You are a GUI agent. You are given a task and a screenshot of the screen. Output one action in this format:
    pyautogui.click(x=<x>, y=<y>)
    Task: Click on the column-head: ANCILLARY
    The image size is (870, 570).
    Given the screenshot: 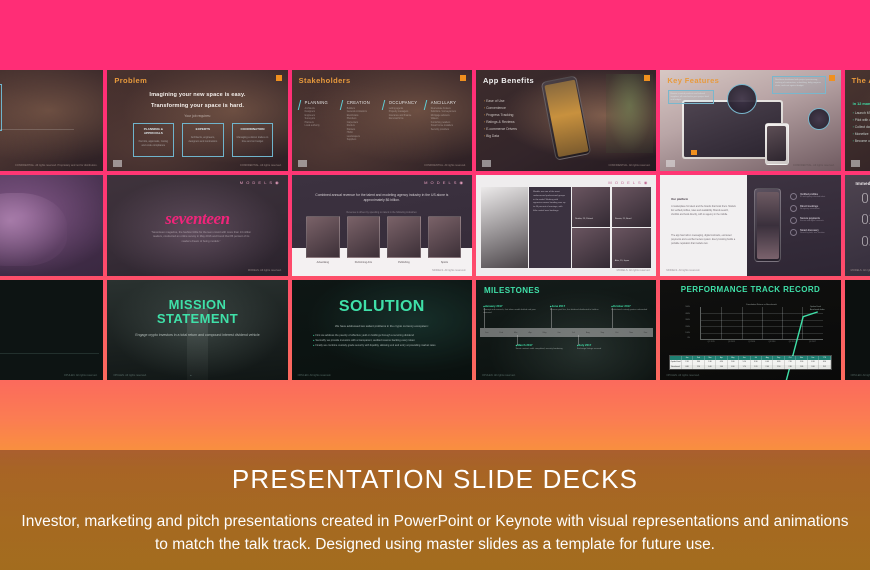 What is the action you would take?
    pyautogui.click(x=443, y=102)
    